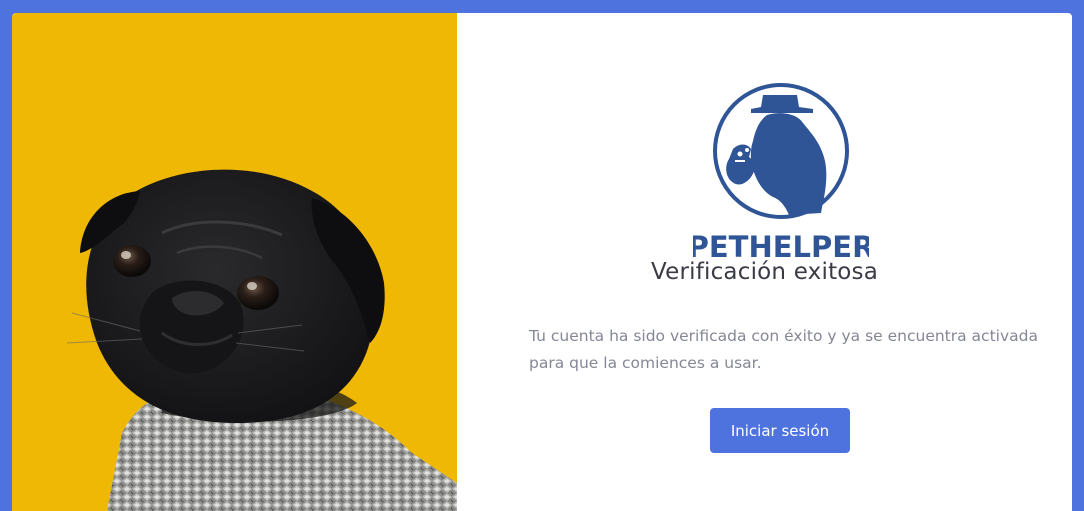  Describe the element at coordinates (780, 430) in the screenshot. I see `login-button: Iniciar sesión` at that location.